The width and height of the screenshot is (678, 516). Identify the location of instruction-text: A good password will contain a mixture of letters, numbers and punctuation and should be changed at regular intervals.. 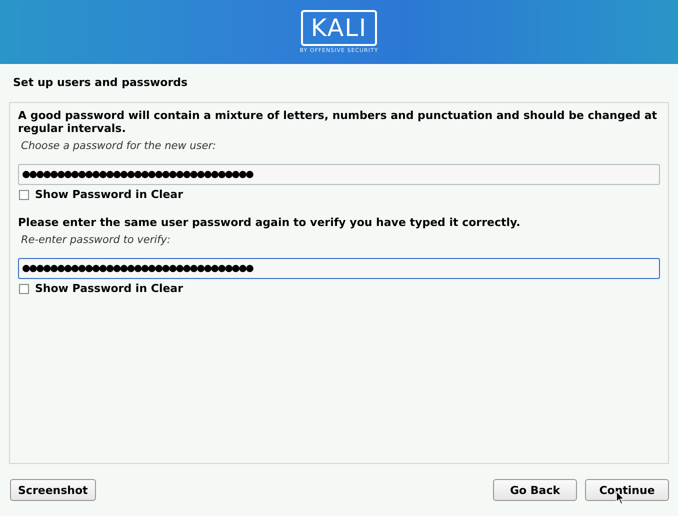
(338, 122).